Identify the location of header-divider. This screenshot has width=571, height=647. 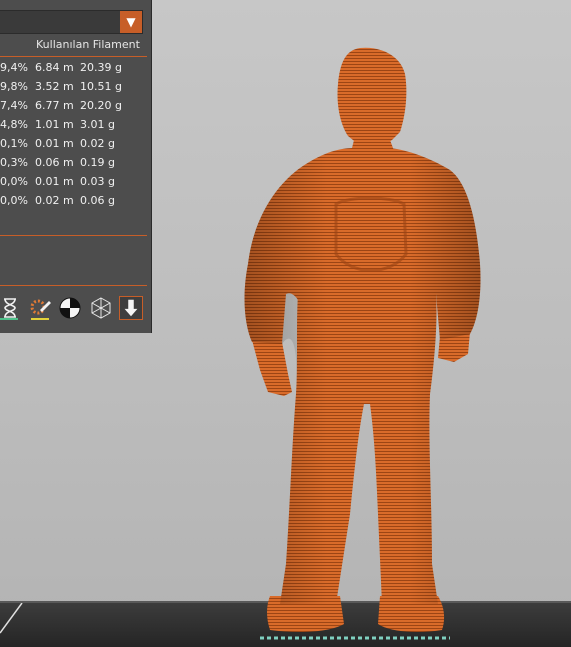
(73, 56).